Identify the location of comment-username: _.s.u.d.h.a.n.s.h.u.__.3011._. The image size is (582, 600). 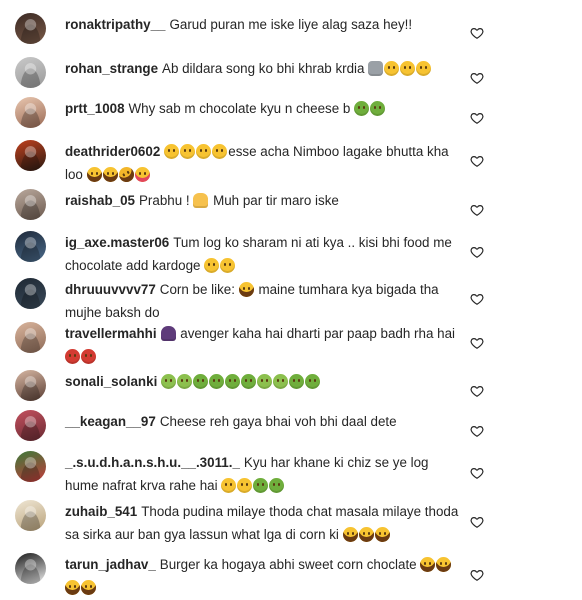
(152, 462).